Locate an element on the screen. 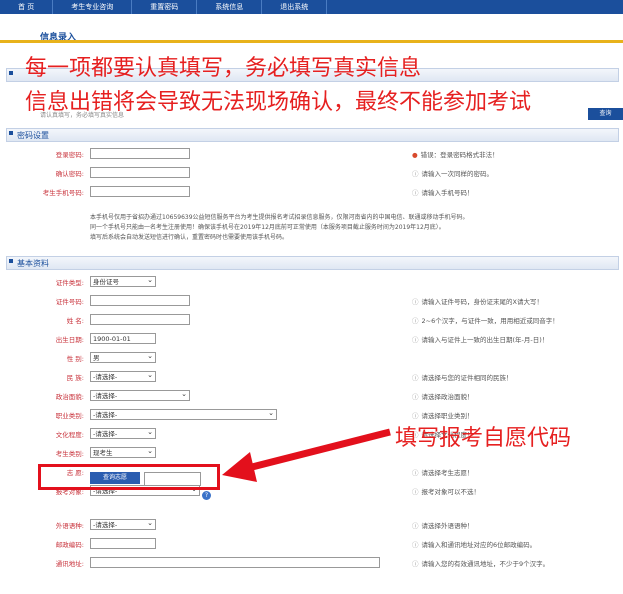  field-label: 性 别: is located at coordinates (75, 359).